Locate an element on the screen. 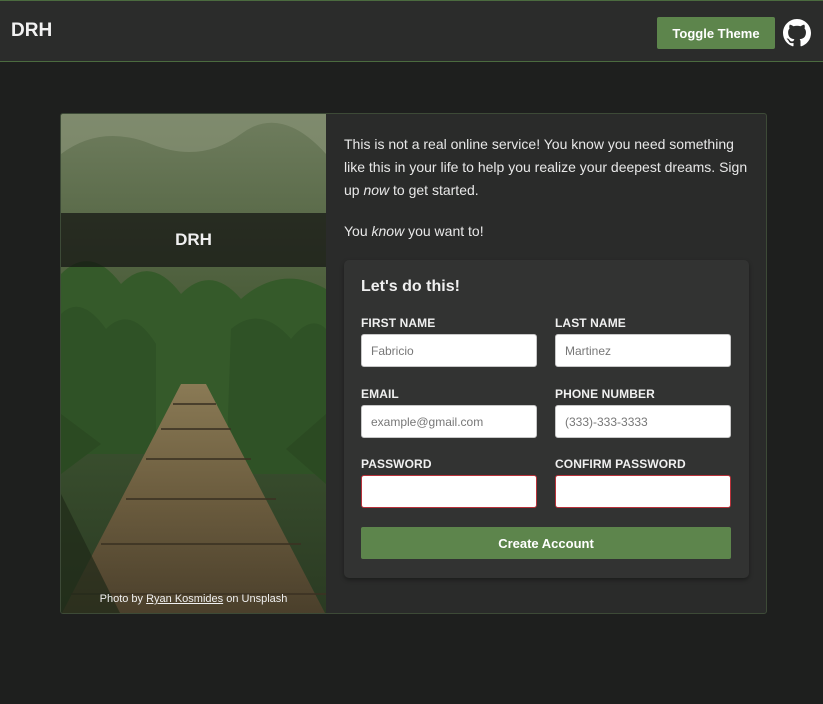 This screenshot has width=823, height=704. create-account-button: Create Account is located at coordinates (546, 543).